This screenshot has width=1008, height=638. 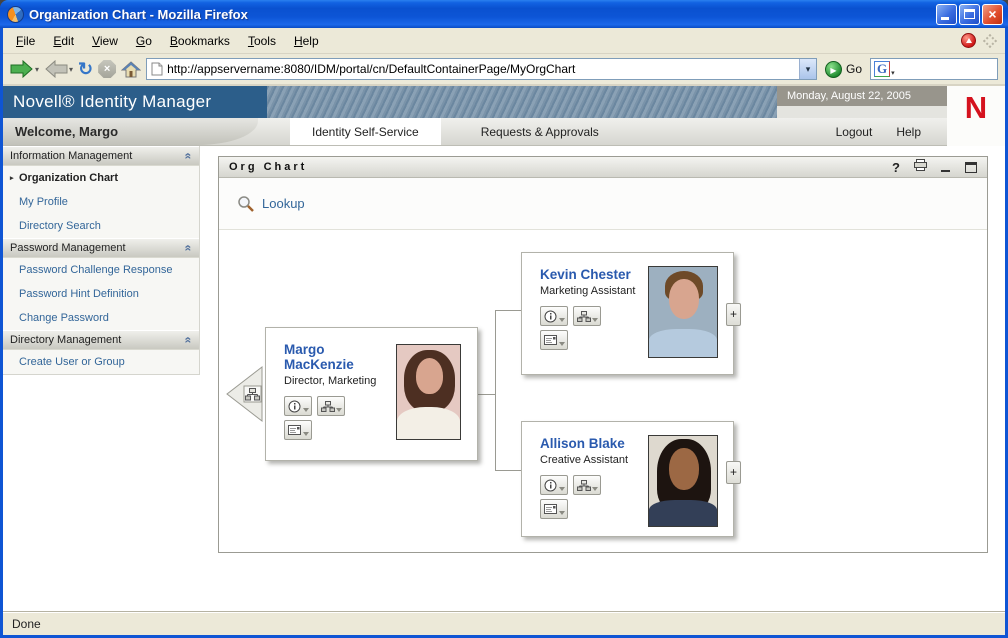 What do you see at coordinates (43, 202) in the screenshot?
I see `sidebar-item-label: My Profile` at bounding box center [43, 202].